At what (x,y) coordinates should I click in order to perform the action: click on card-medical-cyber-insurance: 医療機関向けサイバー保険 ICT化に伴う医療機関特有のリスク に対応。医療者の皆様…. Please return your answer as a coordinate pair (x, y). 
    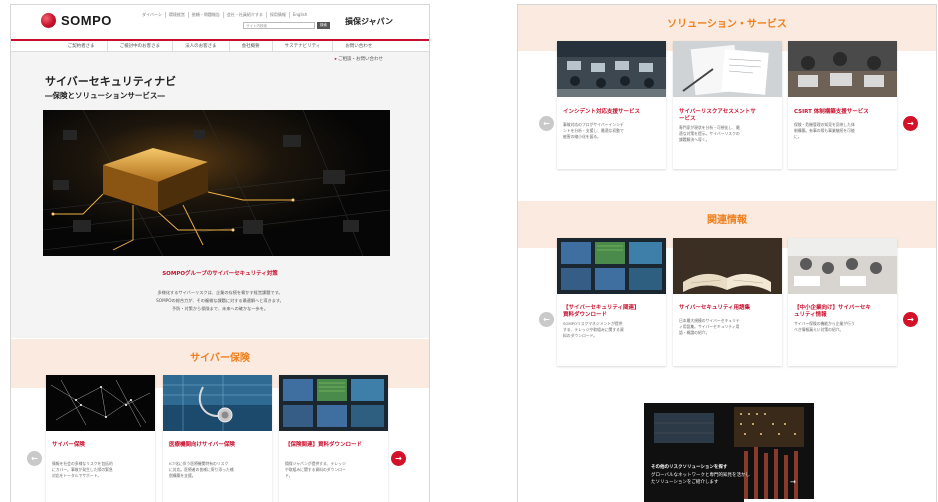
    Looking at the image, I should click on (217, 438).